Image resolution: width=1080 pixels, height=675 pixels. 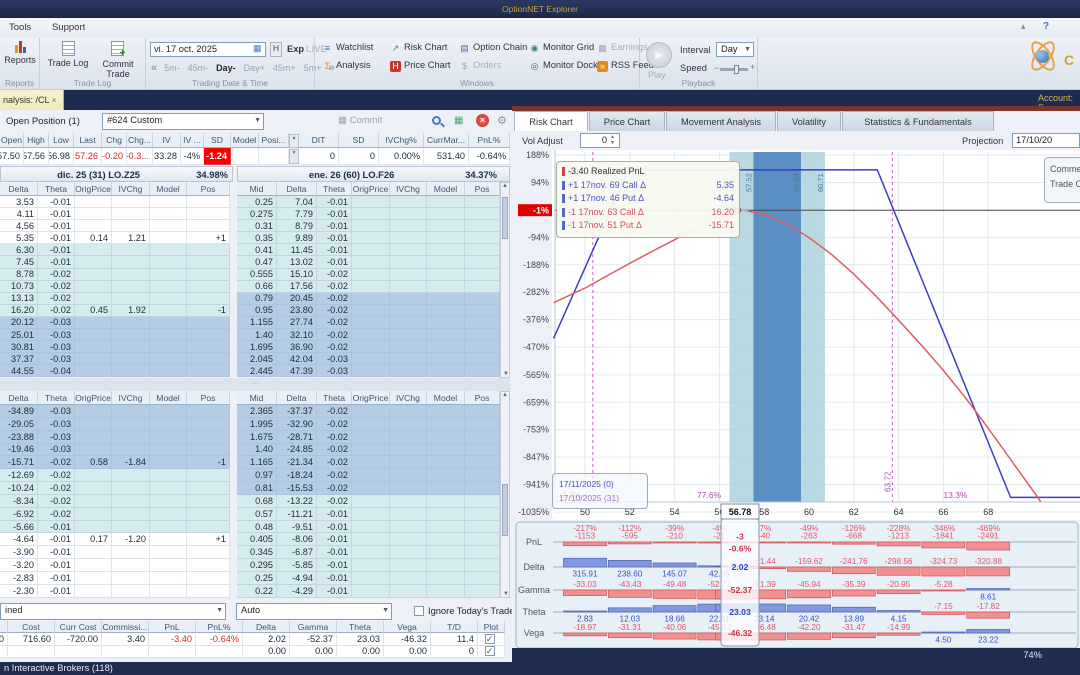 I want to click on column-header: Chg, so click(x=114, y=140).